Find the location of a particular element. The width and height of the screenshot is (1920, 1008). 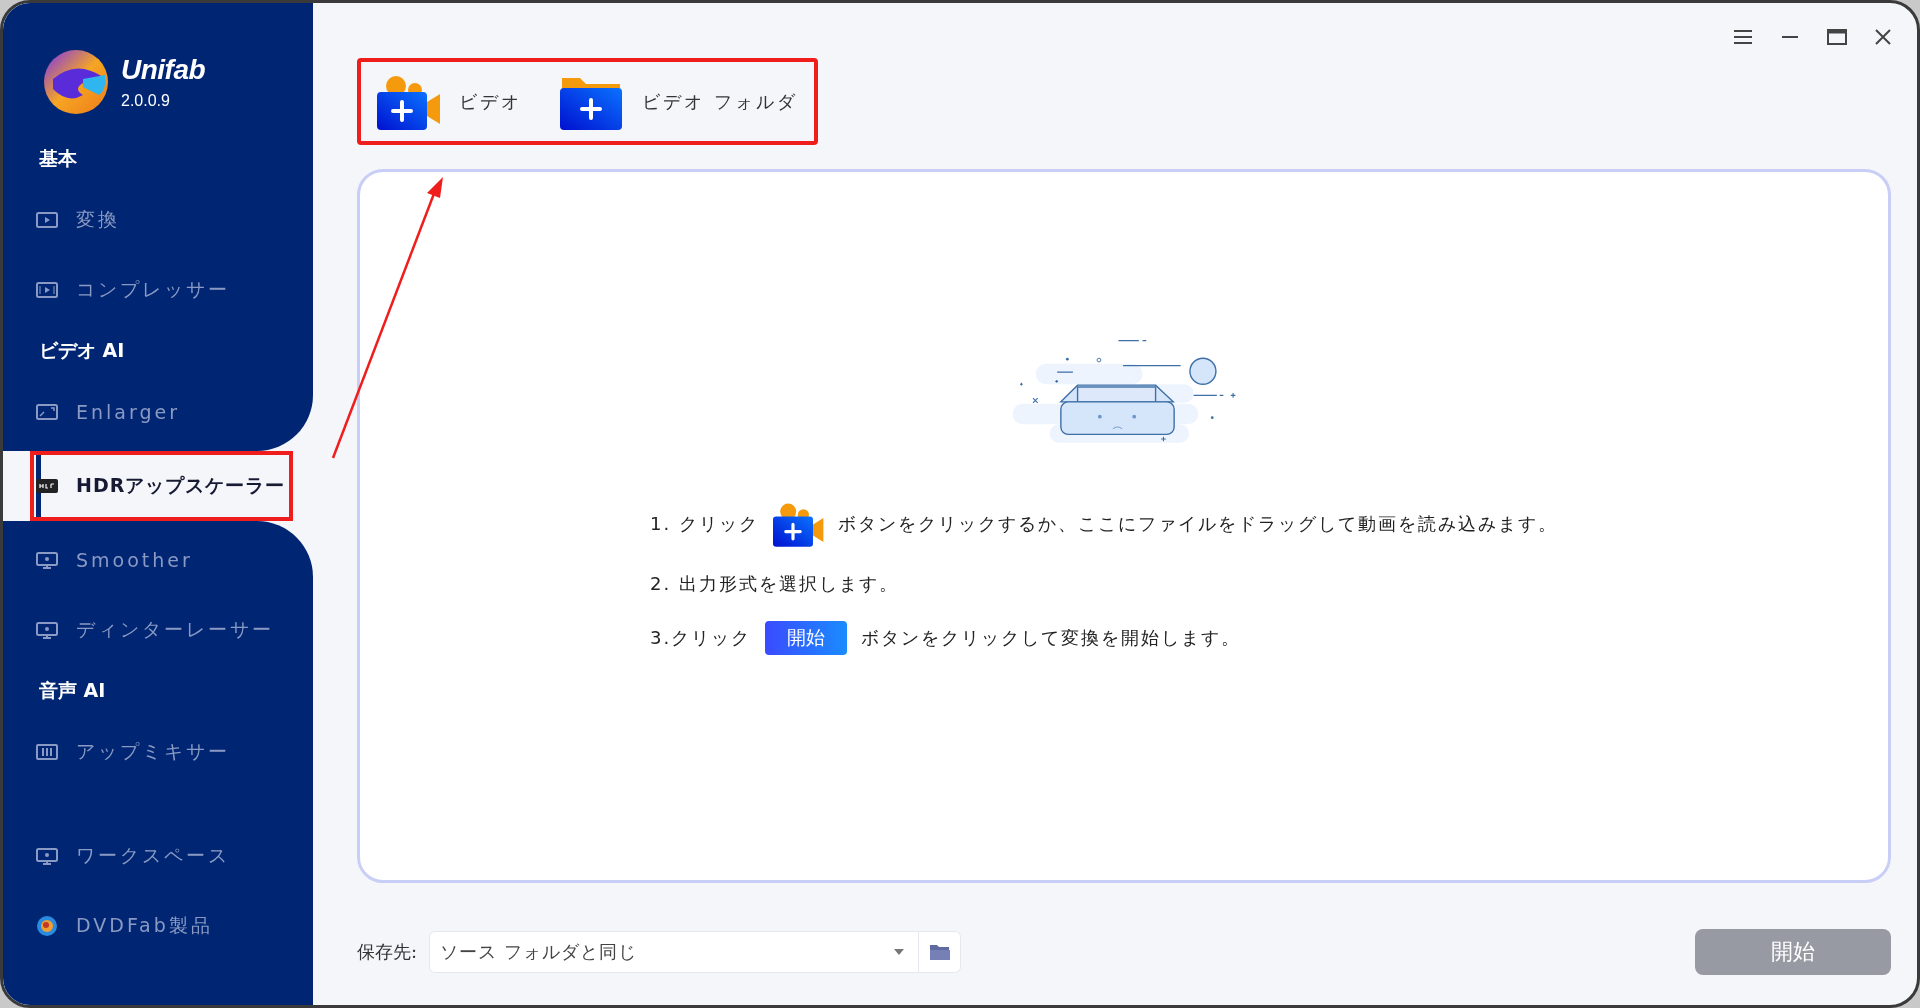

minimize-icon is located at coordinates (1790, 37).